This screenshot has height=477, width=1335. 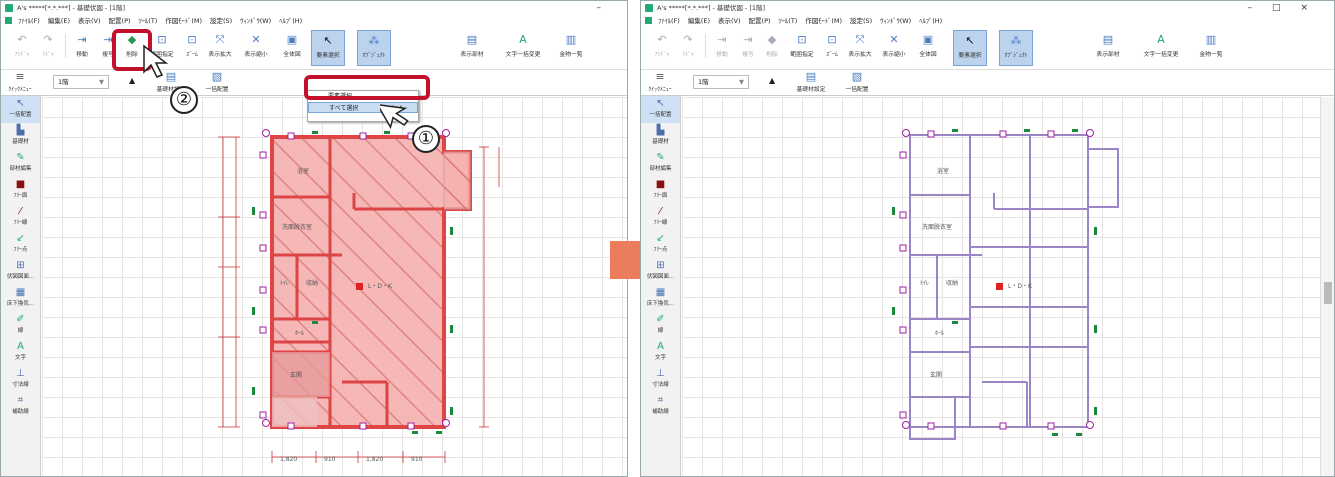 I want to click on foundation-setting-button: ▤ 基礎材設定, so click(x=811, y=82).